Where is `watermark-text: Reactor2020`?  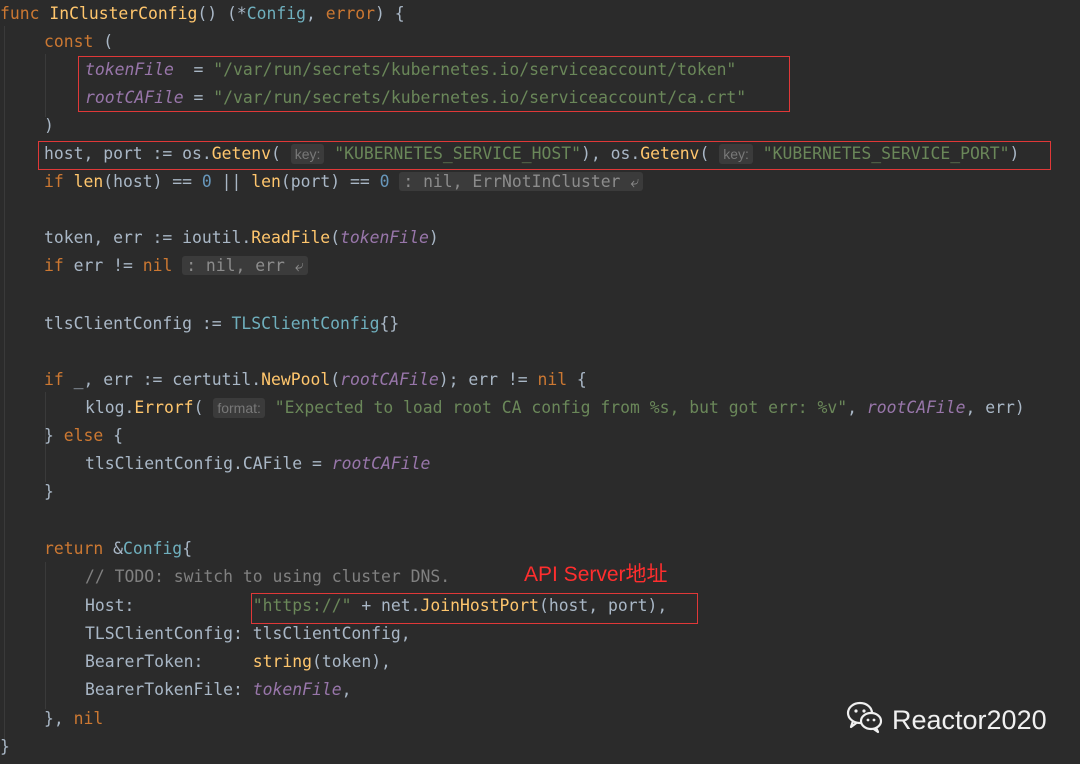
watermark-text: Reactor2020 is located at coordinates (969, 719).